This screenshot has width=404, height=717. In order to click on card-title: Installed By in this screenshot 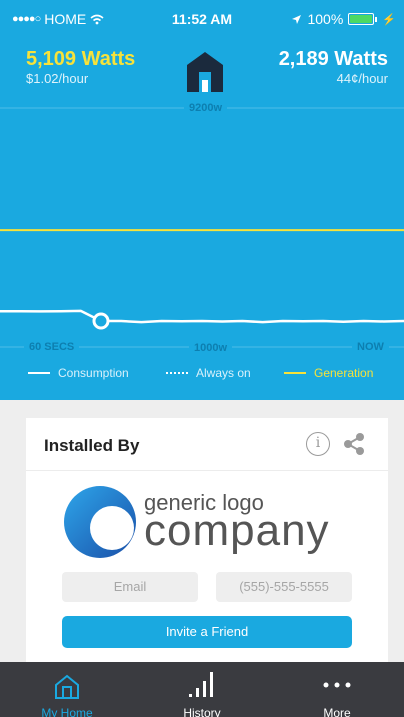, I will do `click(92, 445)`.